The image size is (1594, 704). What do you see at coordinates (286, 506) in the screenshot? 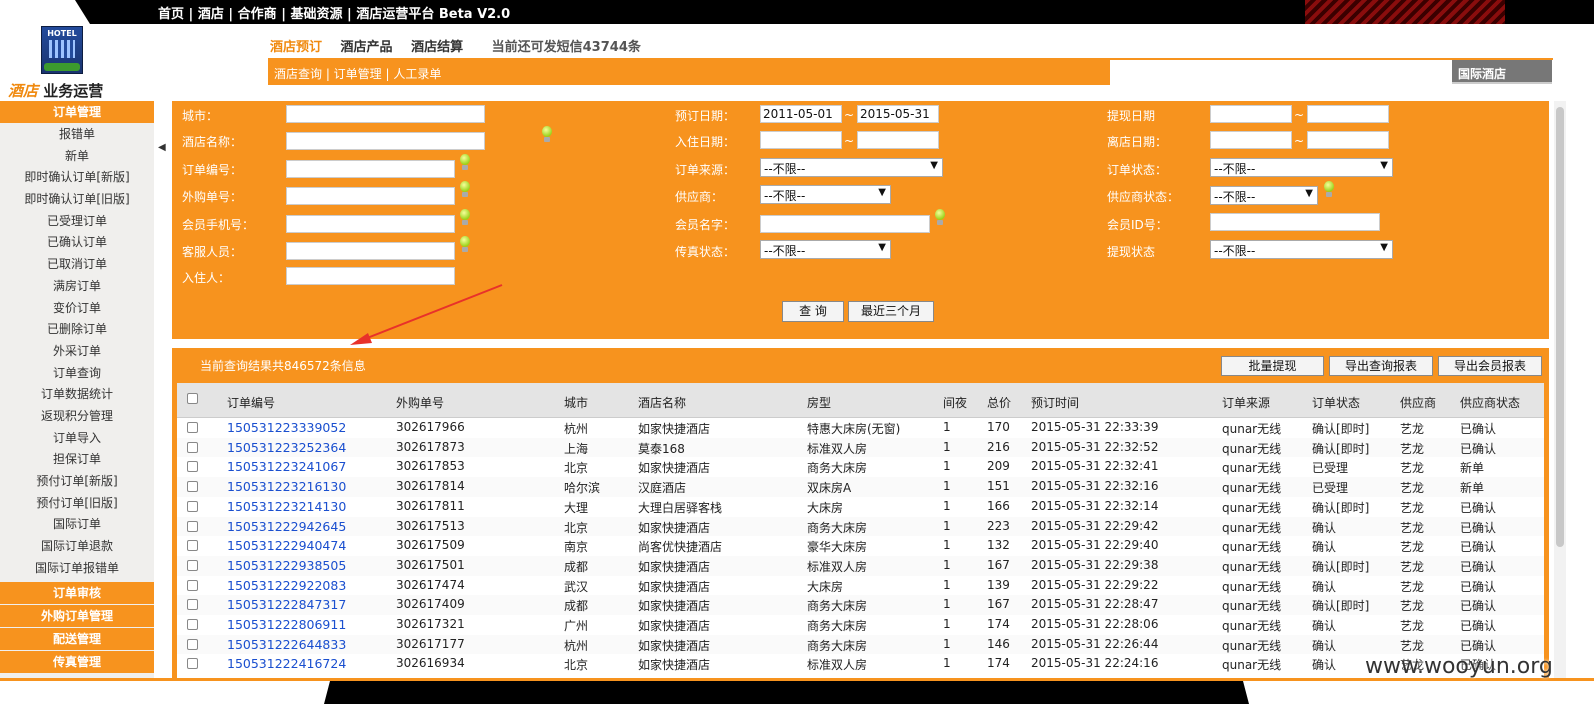
I see `order-number-link: 150531223214130` at bounding box center [286, 506].